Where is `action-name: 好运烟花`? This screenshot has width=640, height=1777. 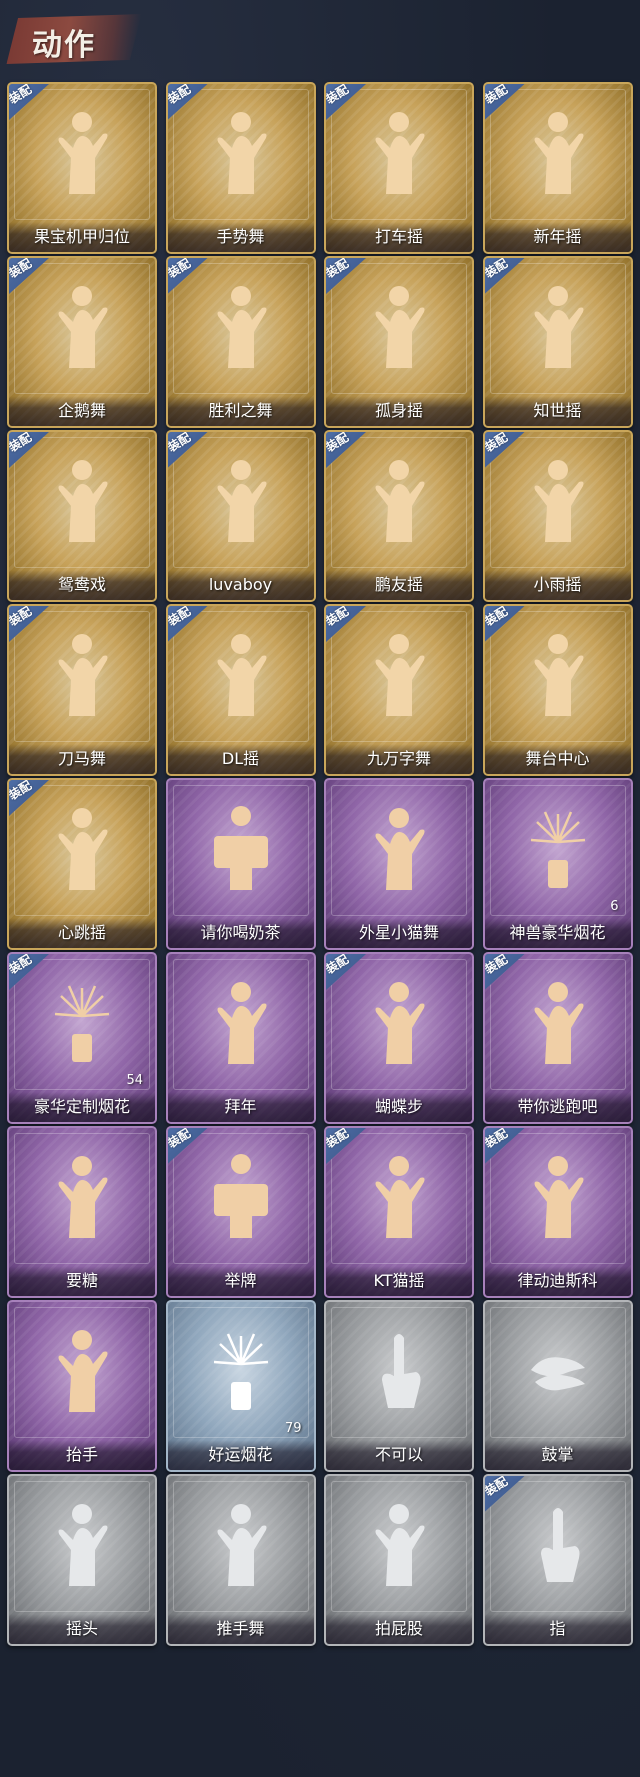
action-name: 好运烟花 is located at coordinates (240, 1455).